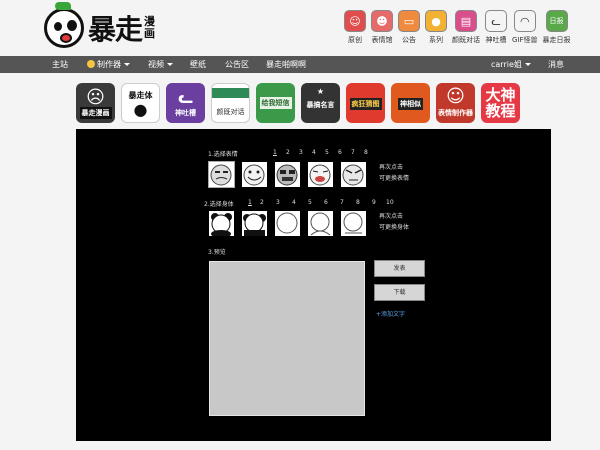 The height and width of the screenshot is (450, 600). What do you see at coordinates (524, 21) in the screenshot?
I see `gif-monster-icon: ◠` at bounding box center [524, 21].